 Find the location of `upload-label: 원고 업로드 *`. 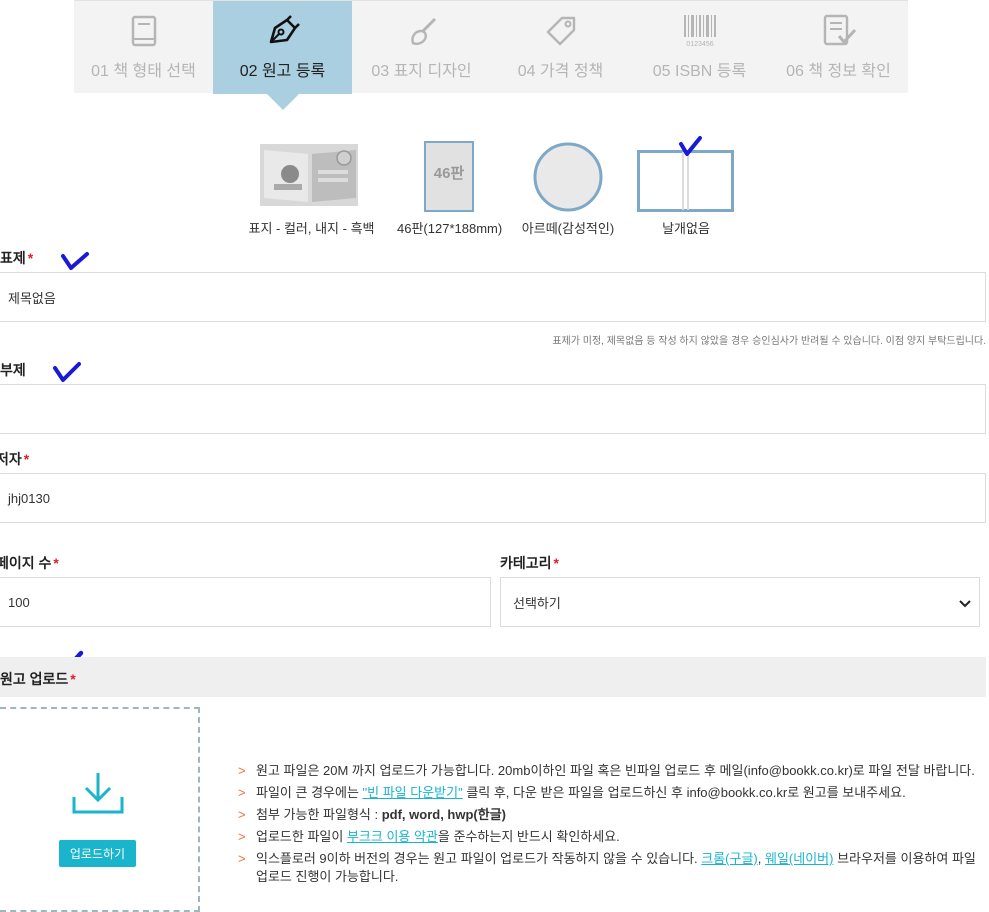

upload-label: 원고 업로드 * is located at coordinates (38, 679).